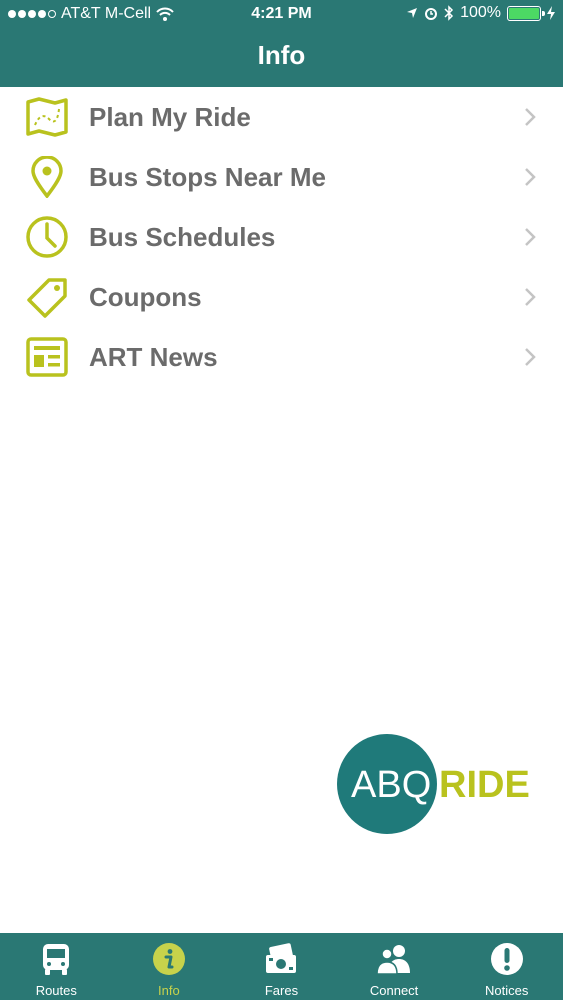 This screenshot has height=1000, width=563. I want to click on tab-label: Routes, so click(56, 990).